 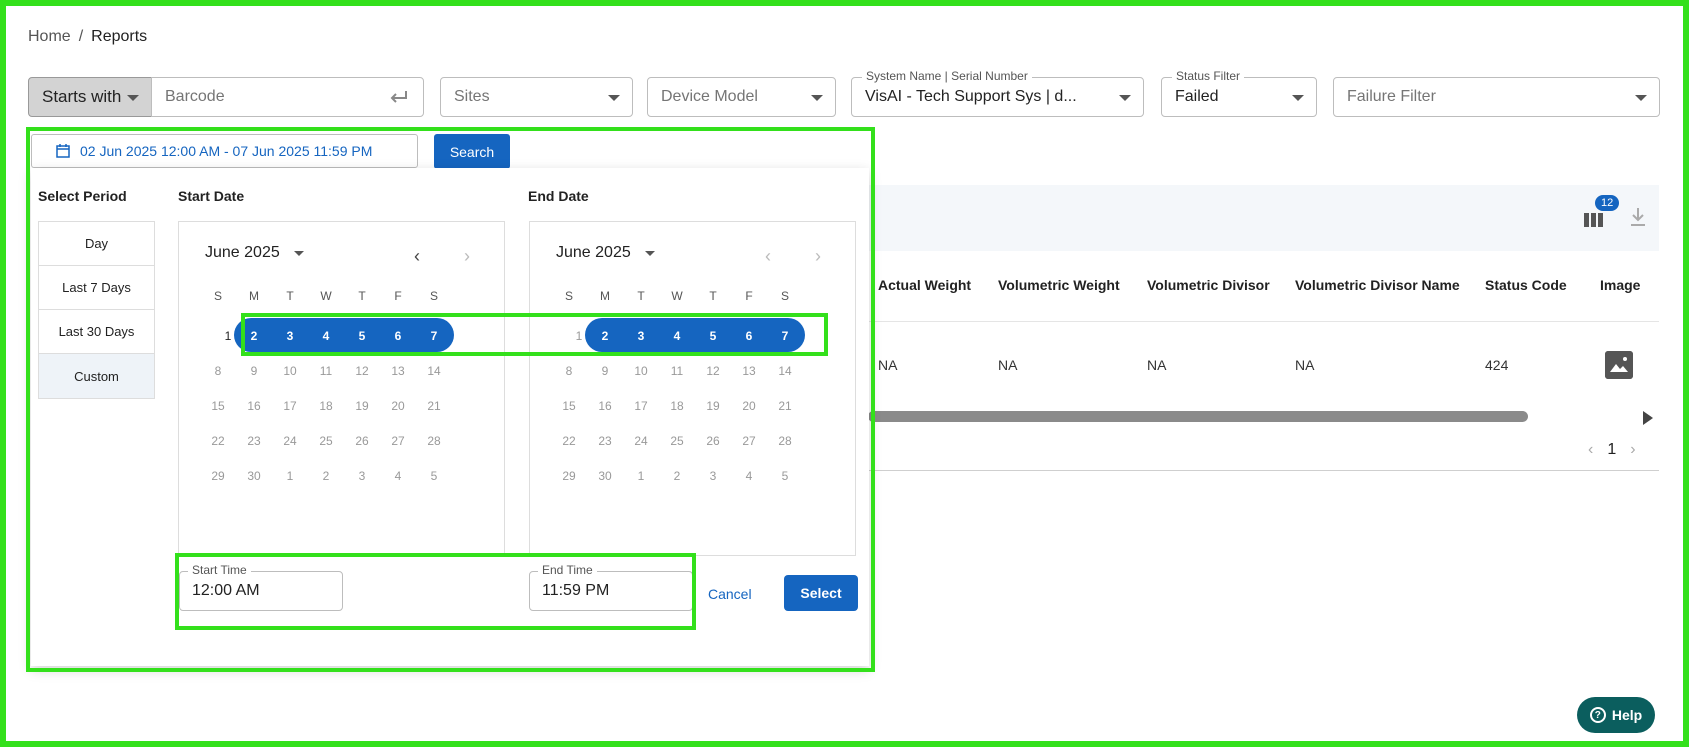 What do you see at coordinates (49, 37) in the screenshot?
I see `breadcrumb-home: Home` at bounding box center [49, 37].